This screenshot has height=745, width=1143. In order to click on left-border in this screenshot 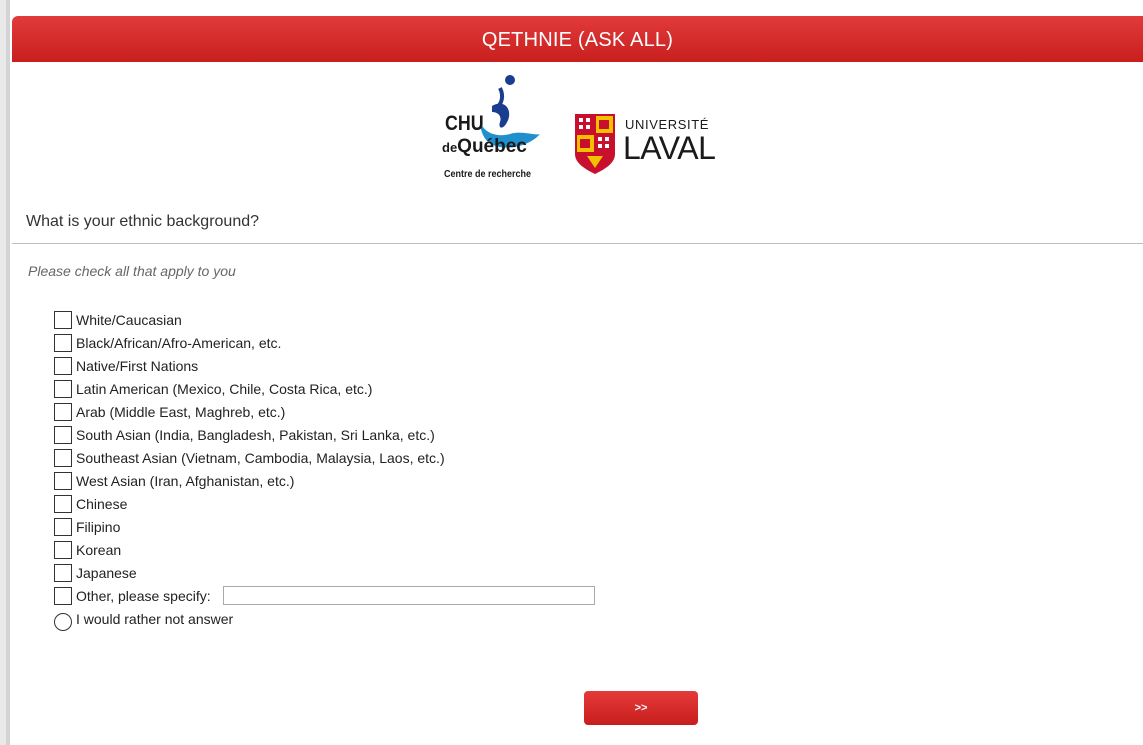, I will do `click(5, 372)`.